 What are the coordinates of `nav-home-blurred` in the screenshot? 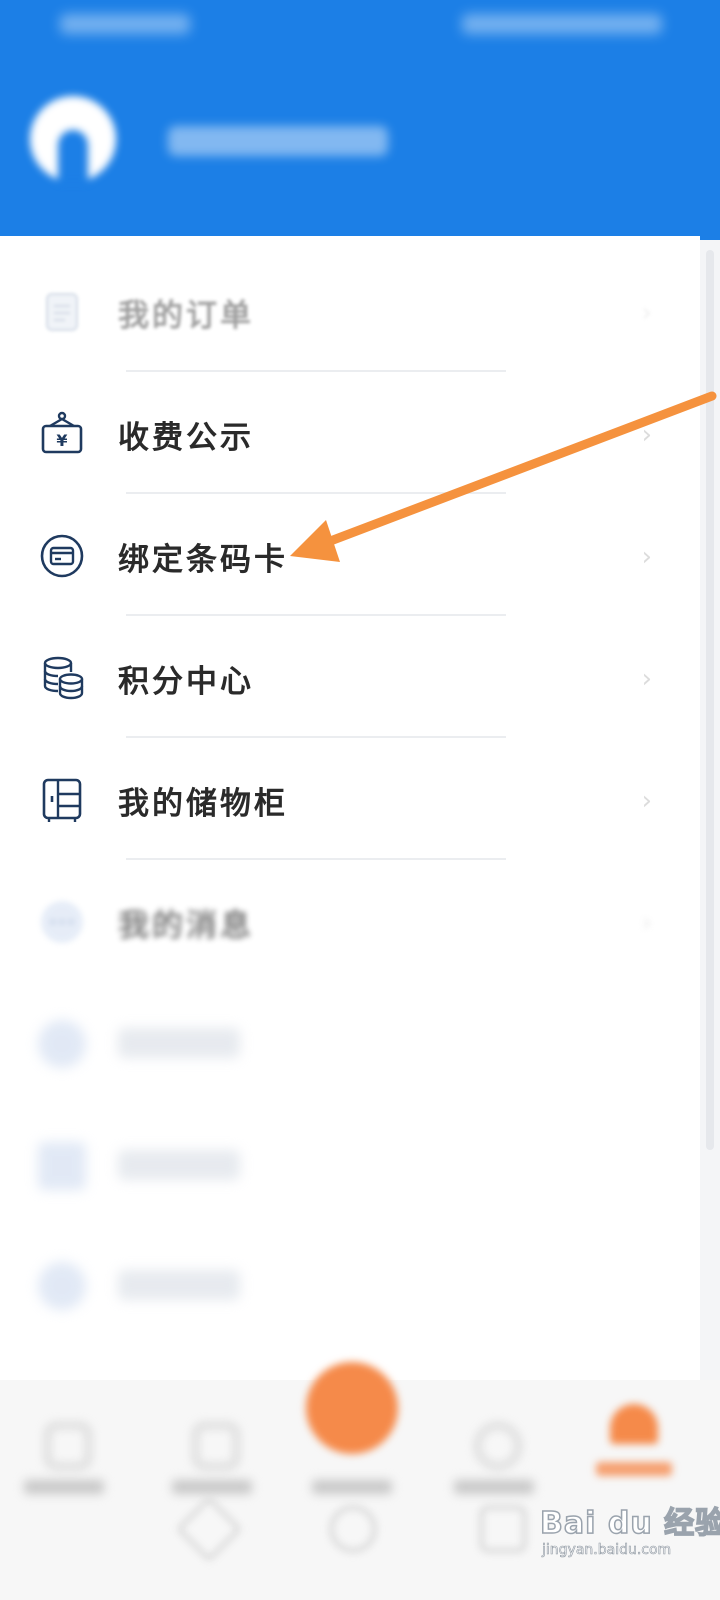 It's located at (64, 1464).